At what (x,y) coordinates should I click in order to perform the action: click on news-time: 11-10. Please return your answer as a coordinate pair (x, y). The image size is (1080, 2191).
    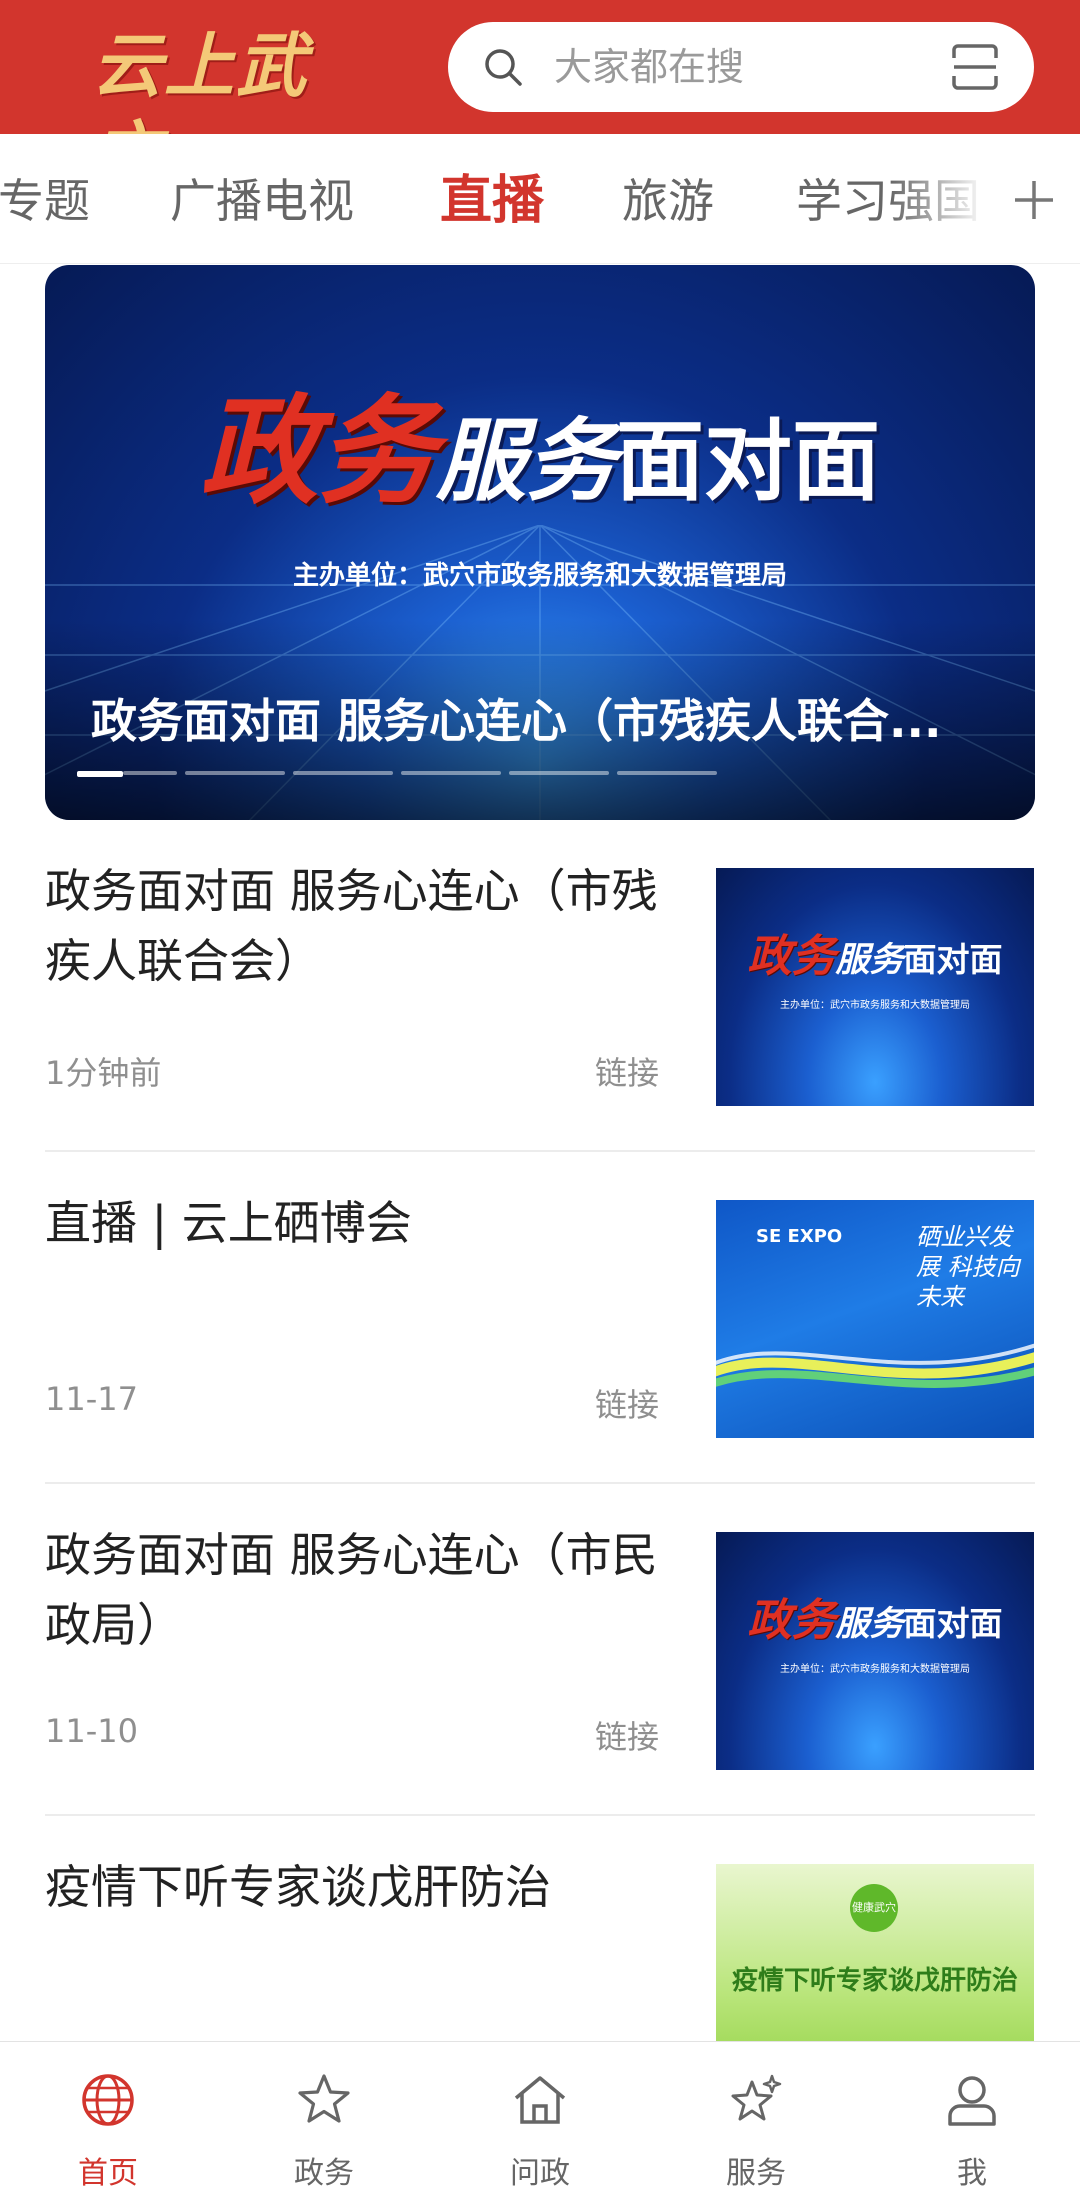
    Looking at the image, I should click on (91, 1731).